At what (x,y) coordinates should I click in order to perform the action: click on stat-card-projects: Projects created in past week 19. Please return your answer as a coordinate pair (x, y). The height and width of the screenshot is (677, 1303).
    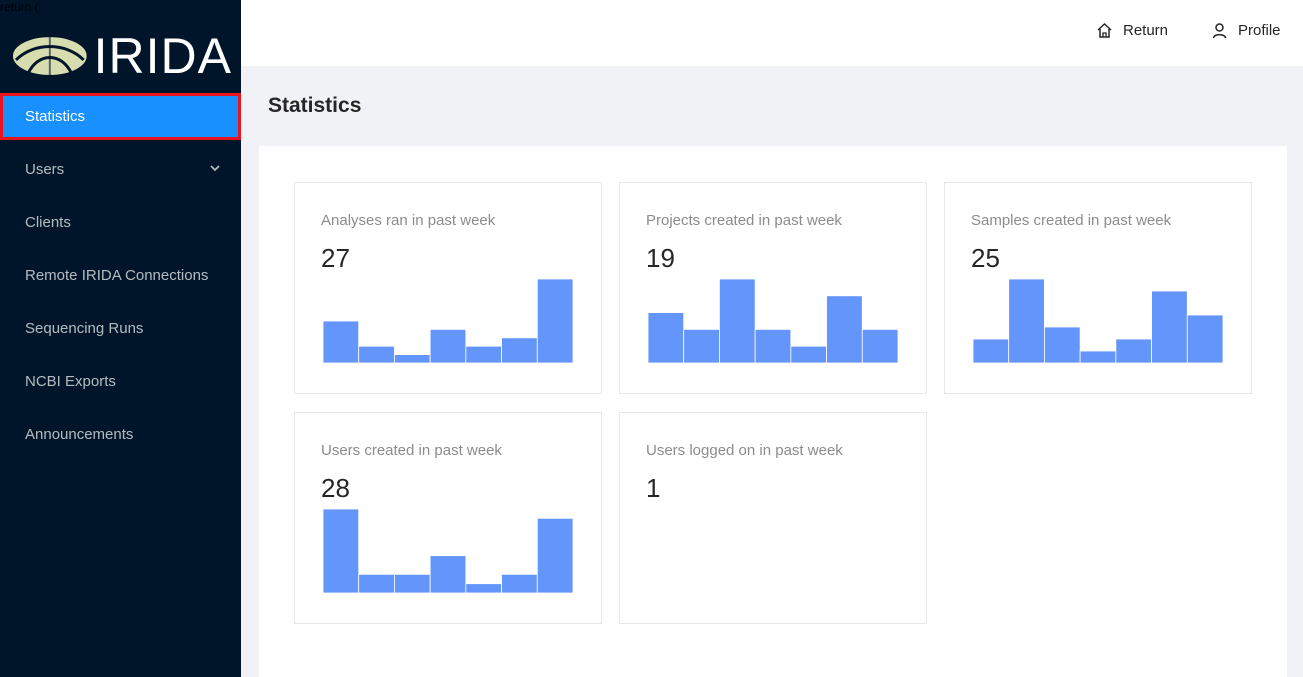
    Looking at the image, I should click on (773, 288).